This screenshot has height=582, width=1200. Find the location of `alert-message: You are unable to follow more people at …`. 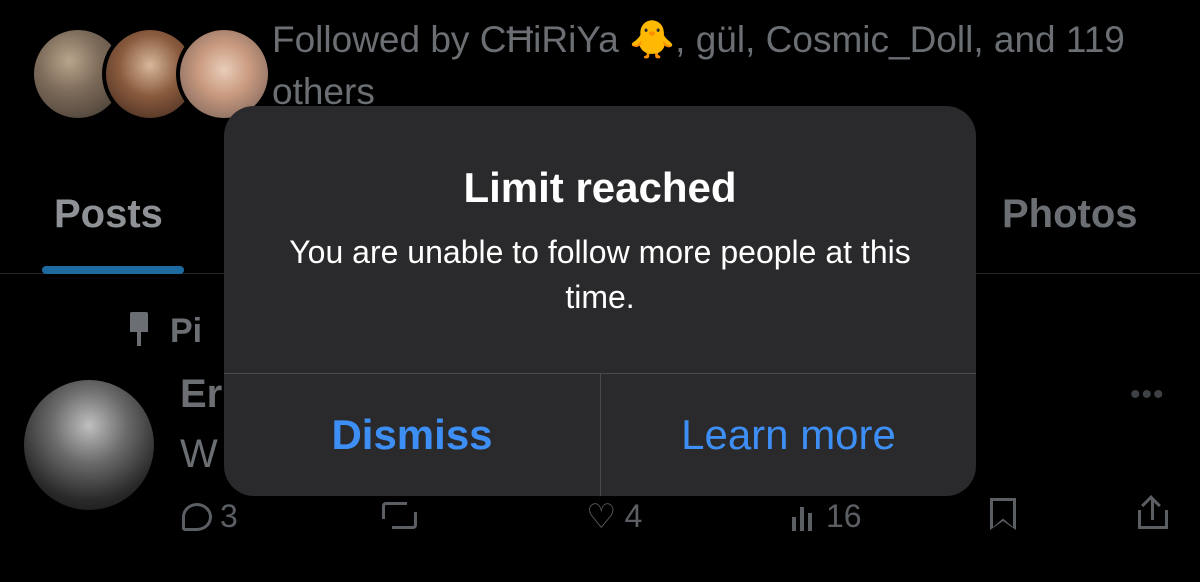

alert-message: You are unable to follow more people at … is located at coordinates (600, 274).